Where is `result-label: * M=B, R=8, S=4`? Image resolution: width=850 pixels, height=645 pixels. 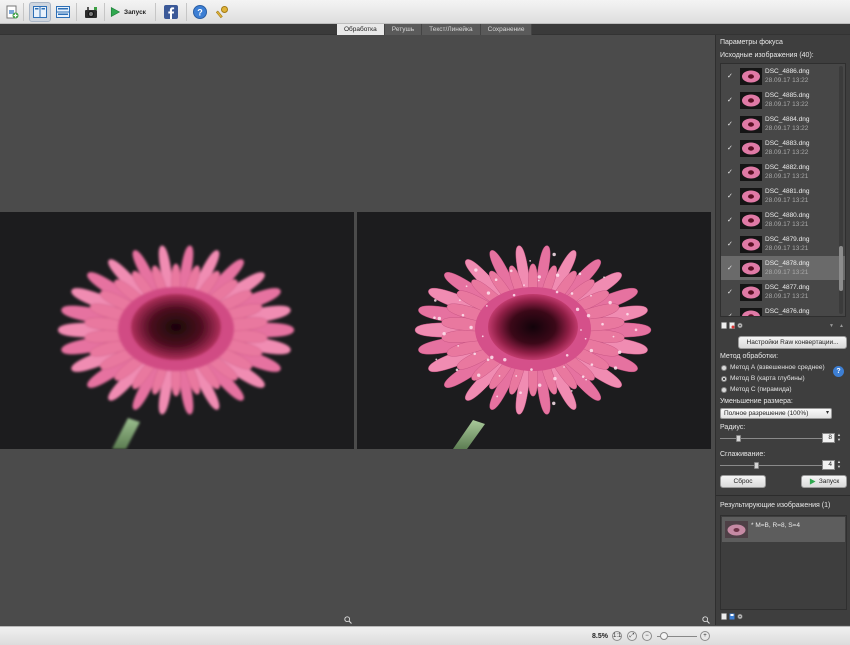 result-label: * M=B, R=8, S=4 is located at coordinates (775, 525).